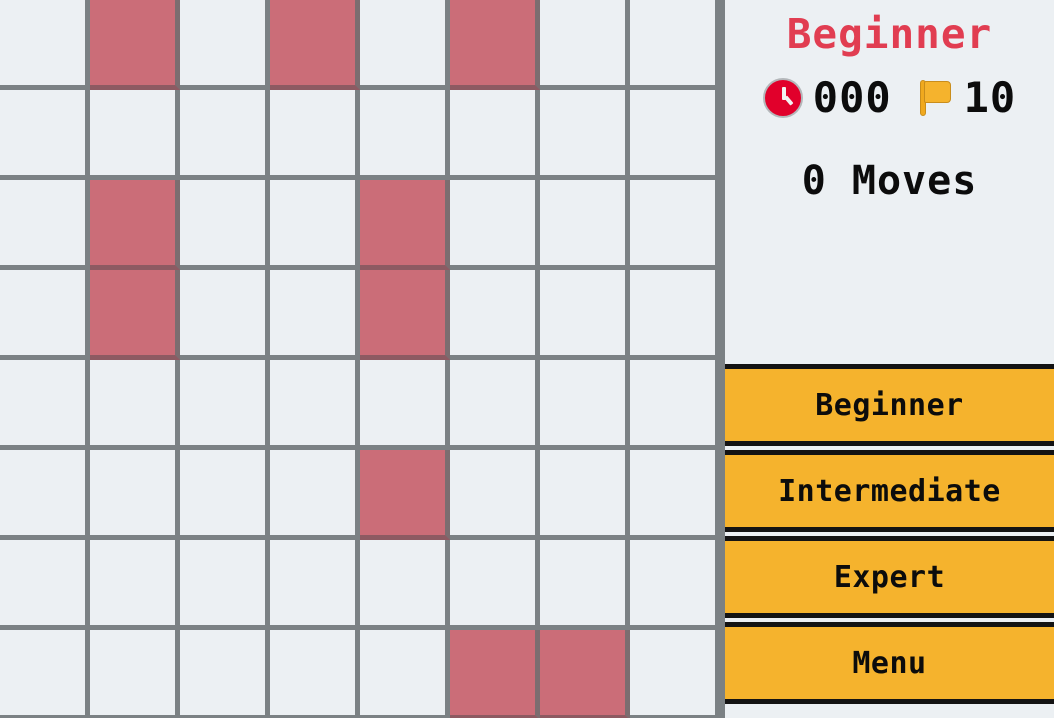  I want to click on flag-icon, so click(936, 98).